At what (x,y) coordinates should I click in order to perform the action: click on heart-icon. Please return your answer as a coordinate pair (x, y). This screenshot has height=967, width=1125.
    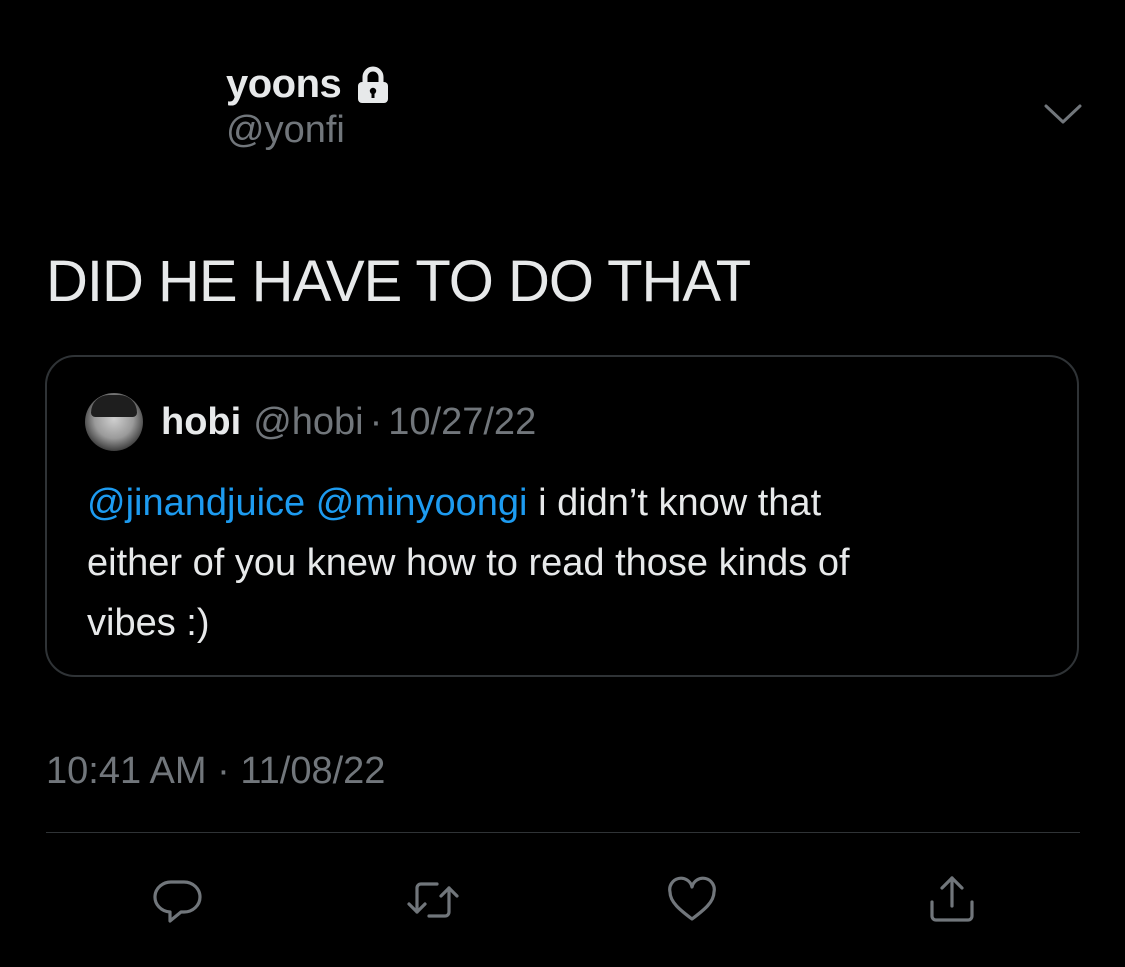
    Looking at the image, I should click on (692, 900).